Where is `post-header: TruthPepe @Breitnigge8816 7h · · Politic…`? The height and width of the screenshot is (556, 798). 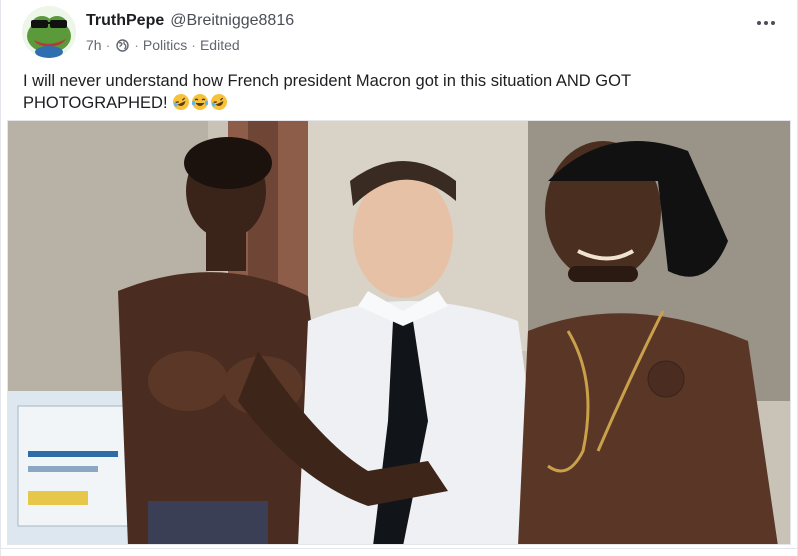
post-header: TruthPepe @Breitnigge8816 7h · · Politic… is located at coordinates (190, 32).